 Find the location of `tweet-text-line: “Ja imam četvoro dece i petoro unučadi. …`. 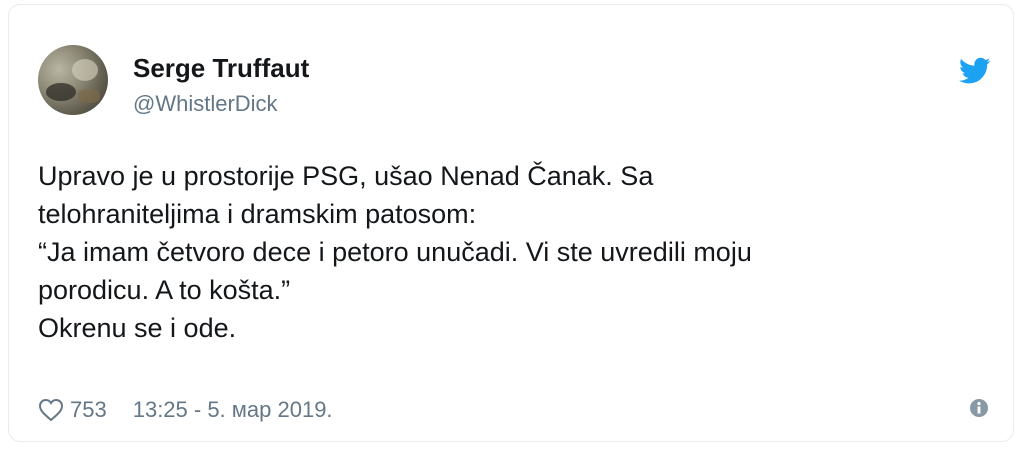

tweet-text-line: “Ja imam četvoro dece i petoro unučadi. … is located at coordinates (395, 252).